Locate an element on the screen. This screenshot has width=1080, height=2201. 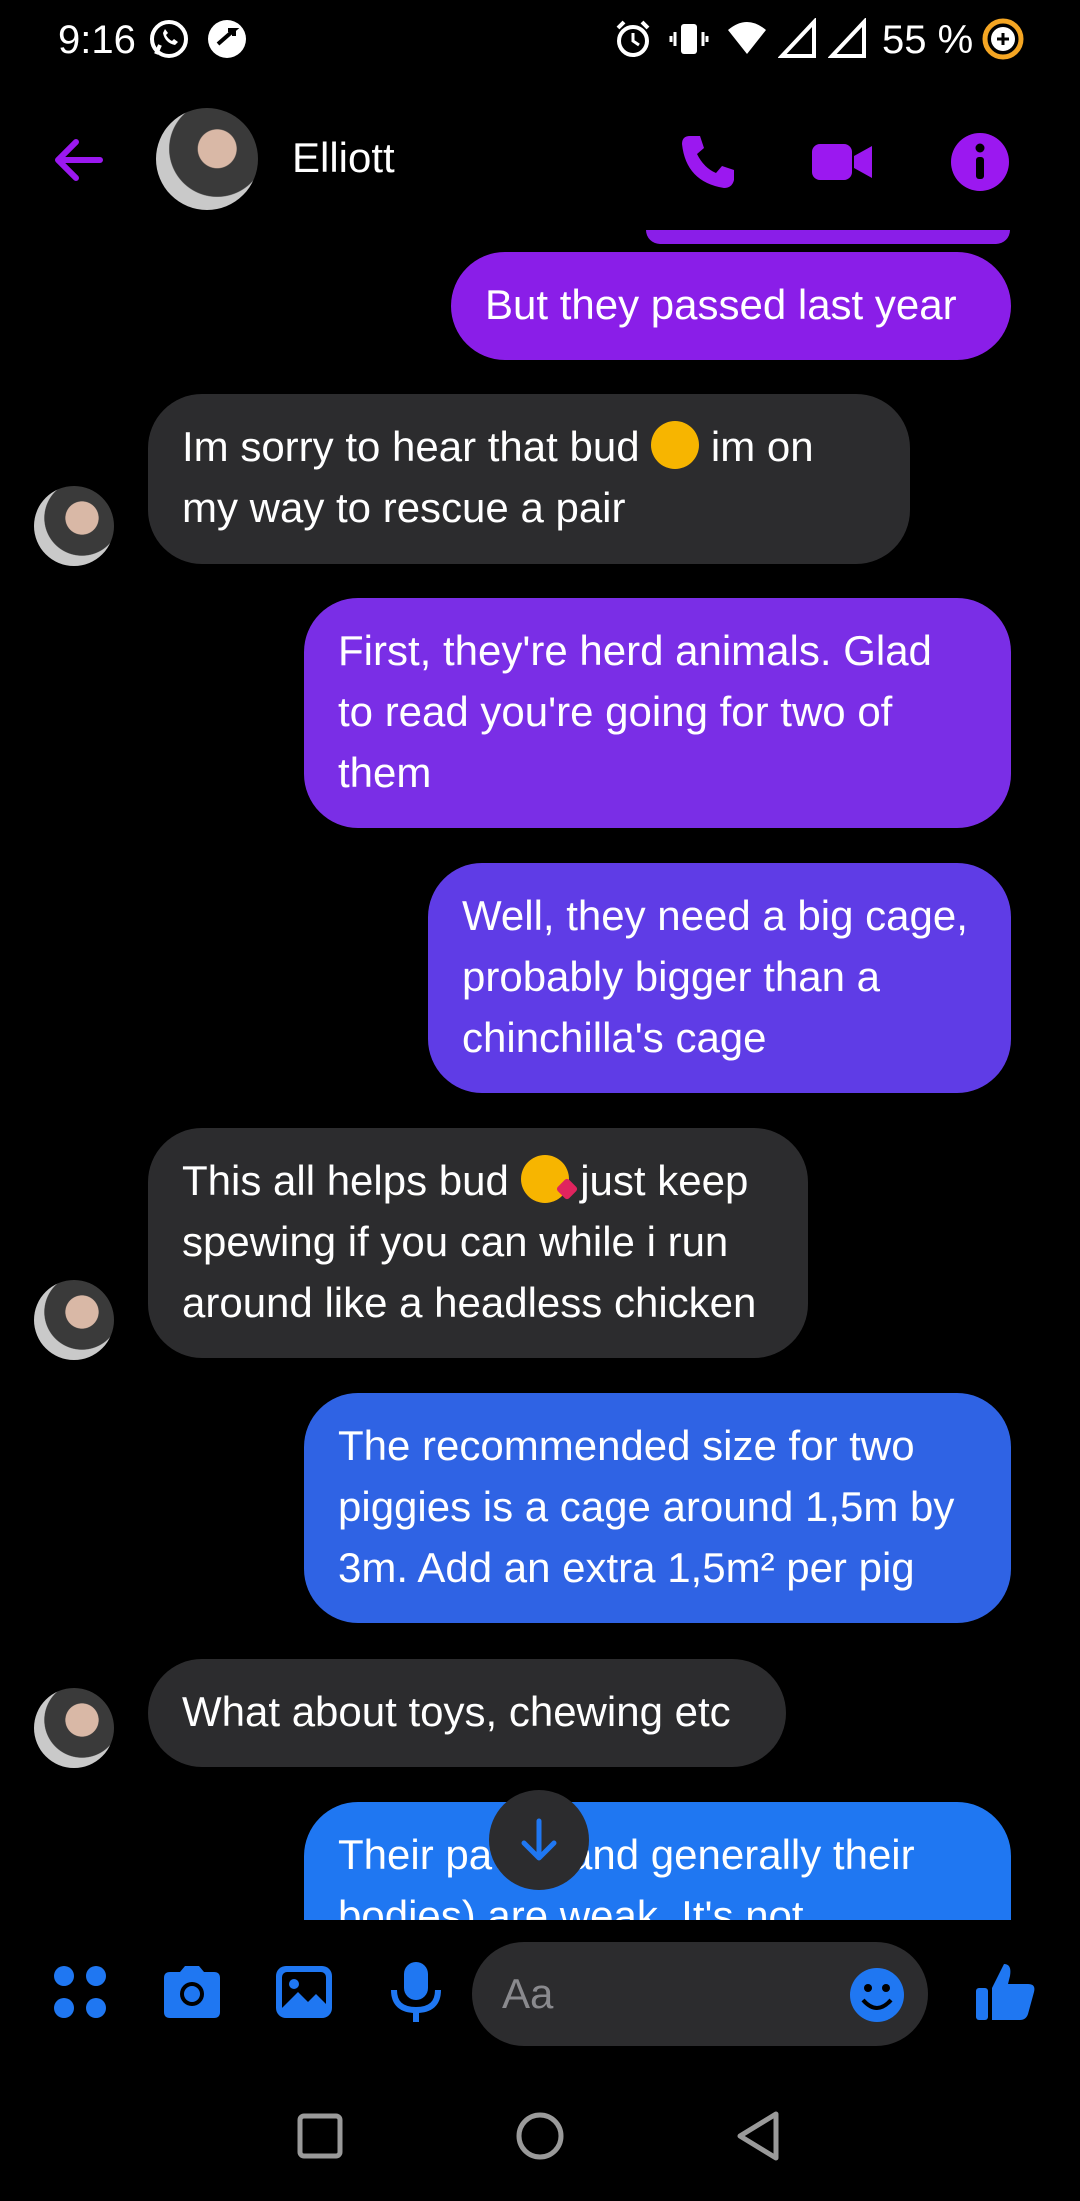
scroll-to-bottom-button is located at coordinates (539, 1840).